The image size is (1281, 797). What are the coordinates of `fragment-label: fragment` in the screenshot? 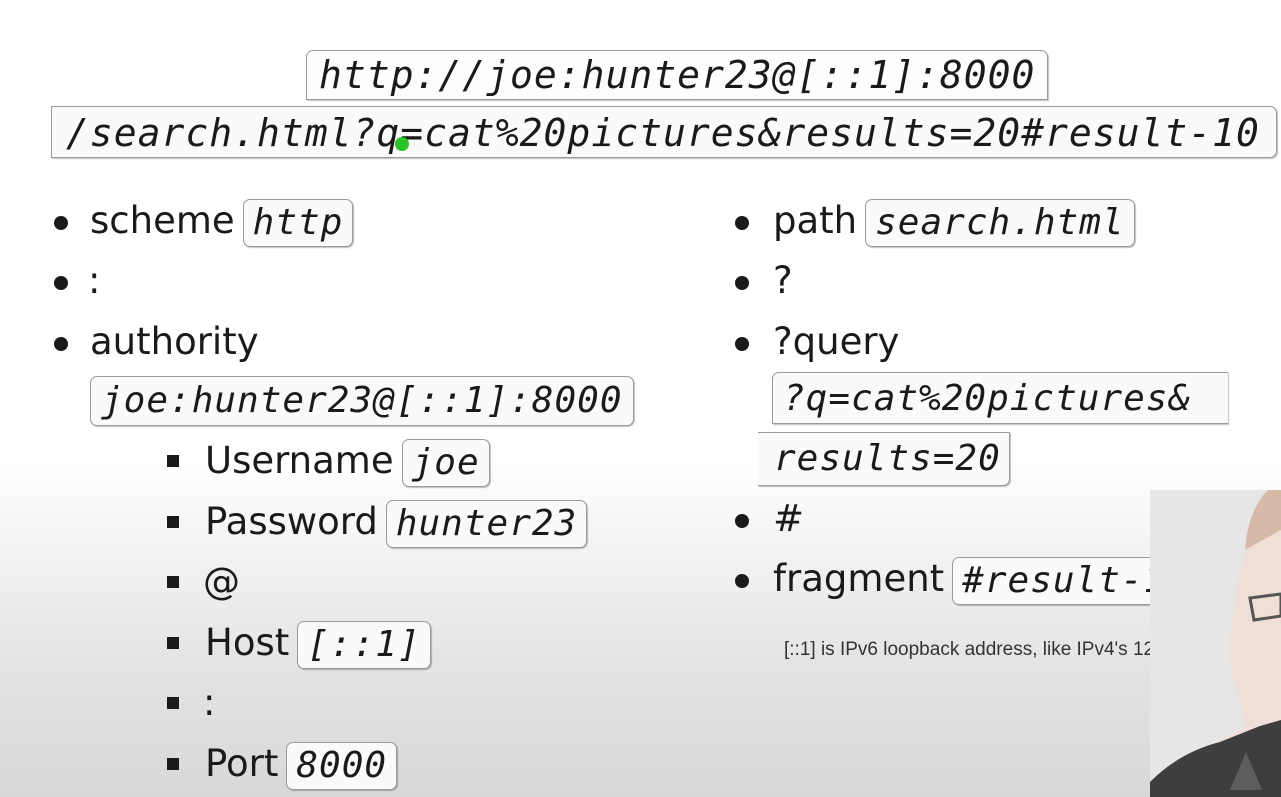 It's located at (859, 578).